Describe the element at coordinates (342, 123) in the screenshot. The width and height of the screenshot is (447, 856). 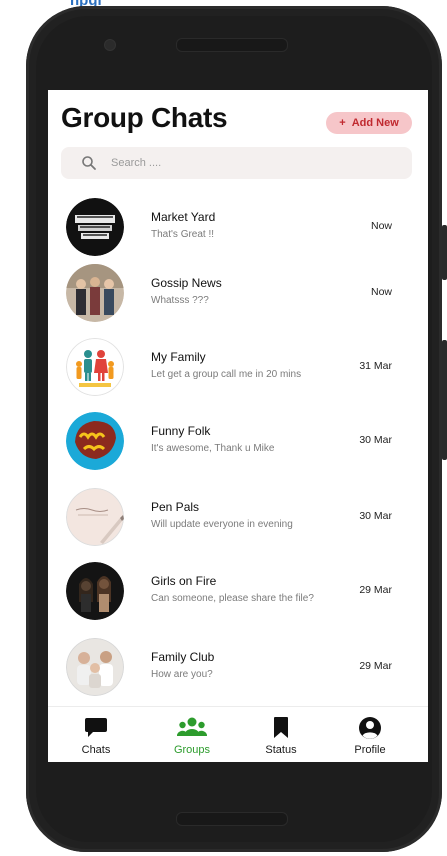
I see `plus-icon: +` at that location.